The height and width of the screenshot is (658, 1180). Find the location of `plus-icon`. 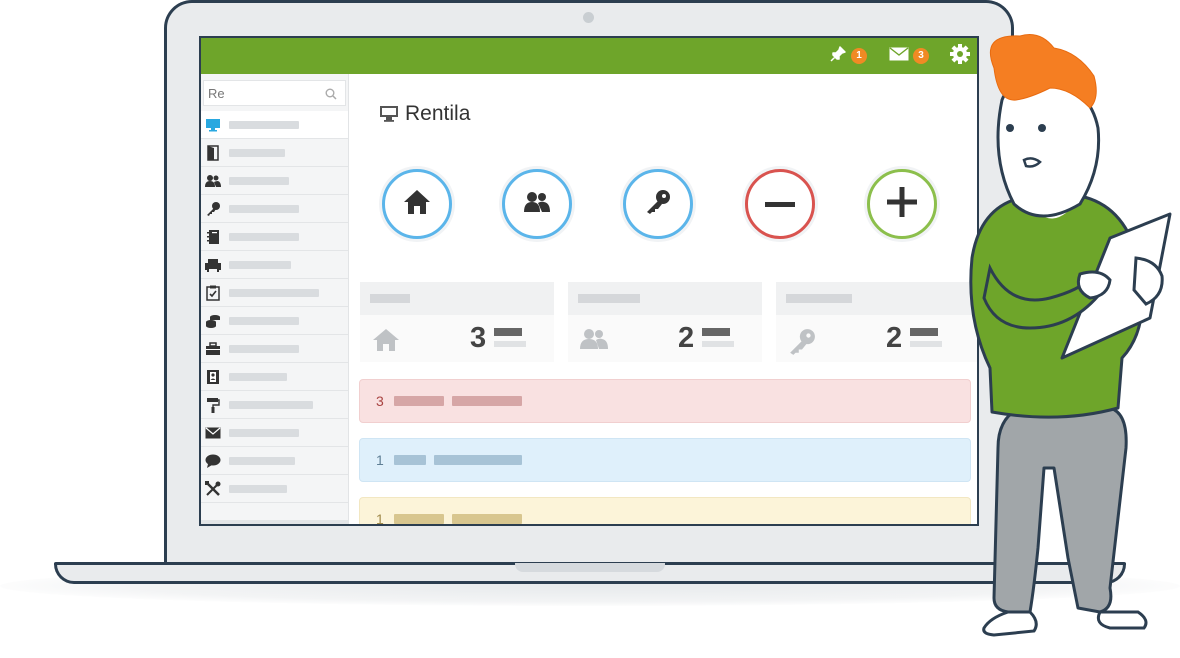

plus-icon is located at coordinates (902, 204).